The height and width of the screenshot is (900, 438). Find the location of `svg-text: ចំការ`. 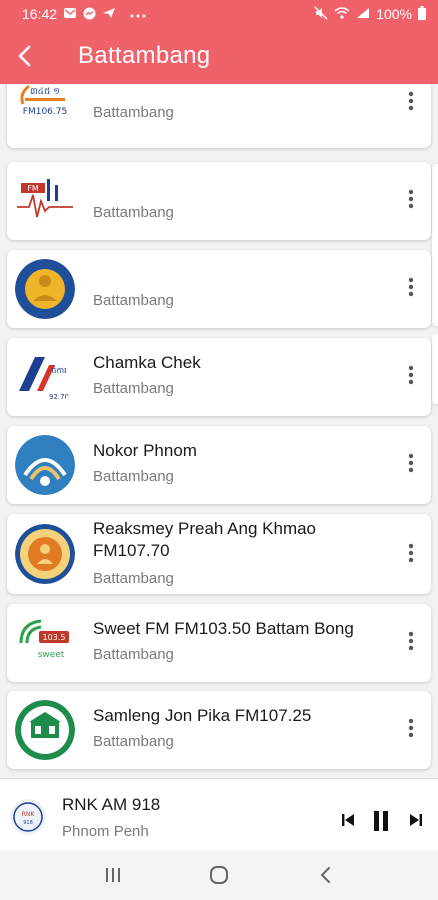

svg-text: ចំការ is located at coordinates (59, 370).